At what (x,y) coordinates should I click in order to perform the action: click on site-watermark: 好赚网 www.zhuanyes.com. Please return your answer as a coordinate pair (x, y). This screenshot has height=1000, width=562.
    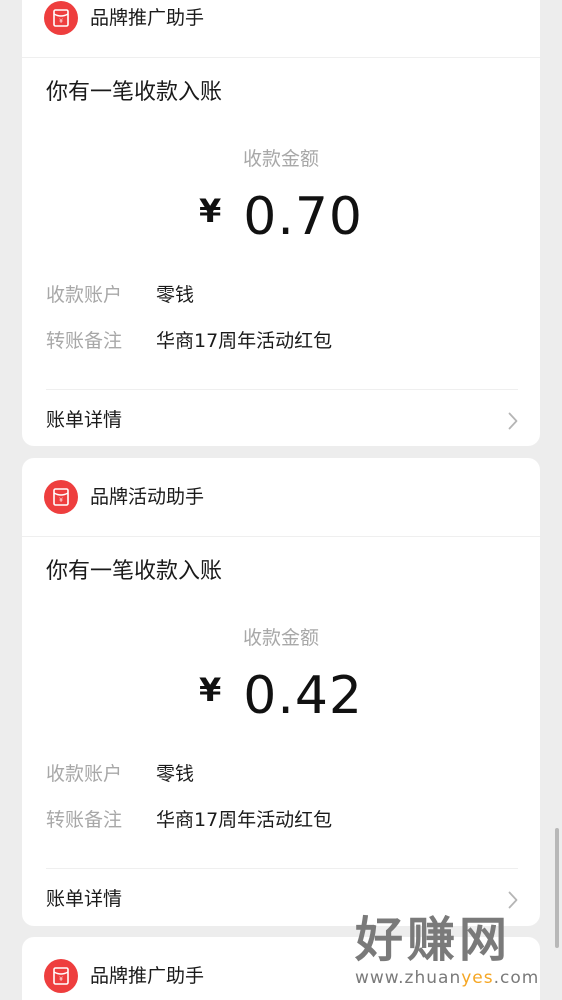
    Looking at the image, I should click on (455, 952).